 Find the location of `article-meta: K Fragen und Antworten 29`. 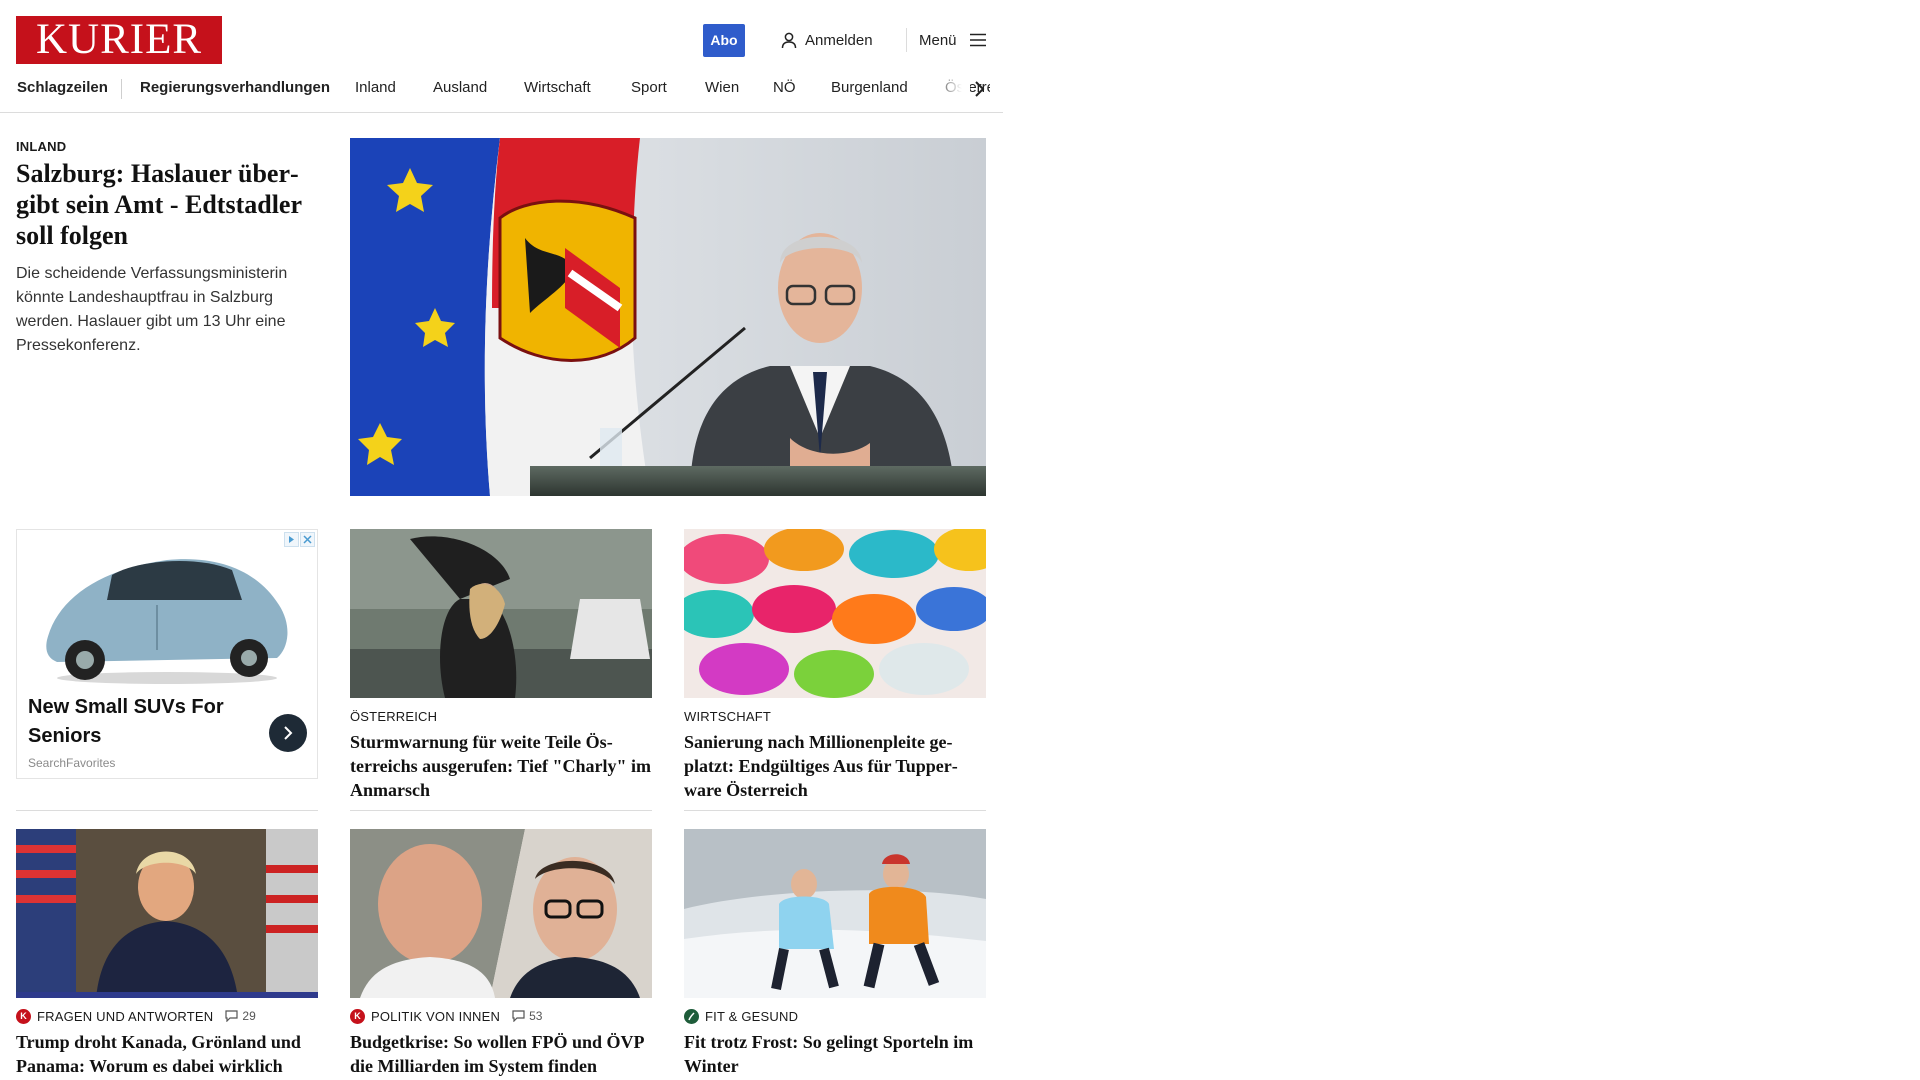

article-meta: K Fragen und Antworten 29 is located at coordinates (167, 1016).